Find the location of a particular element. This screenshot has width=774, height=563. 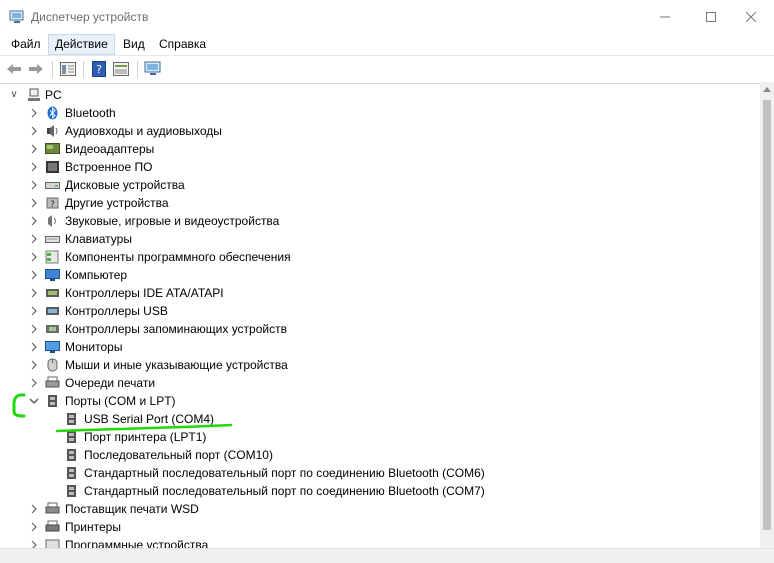

forward-button is located at coordinates (36, 69).